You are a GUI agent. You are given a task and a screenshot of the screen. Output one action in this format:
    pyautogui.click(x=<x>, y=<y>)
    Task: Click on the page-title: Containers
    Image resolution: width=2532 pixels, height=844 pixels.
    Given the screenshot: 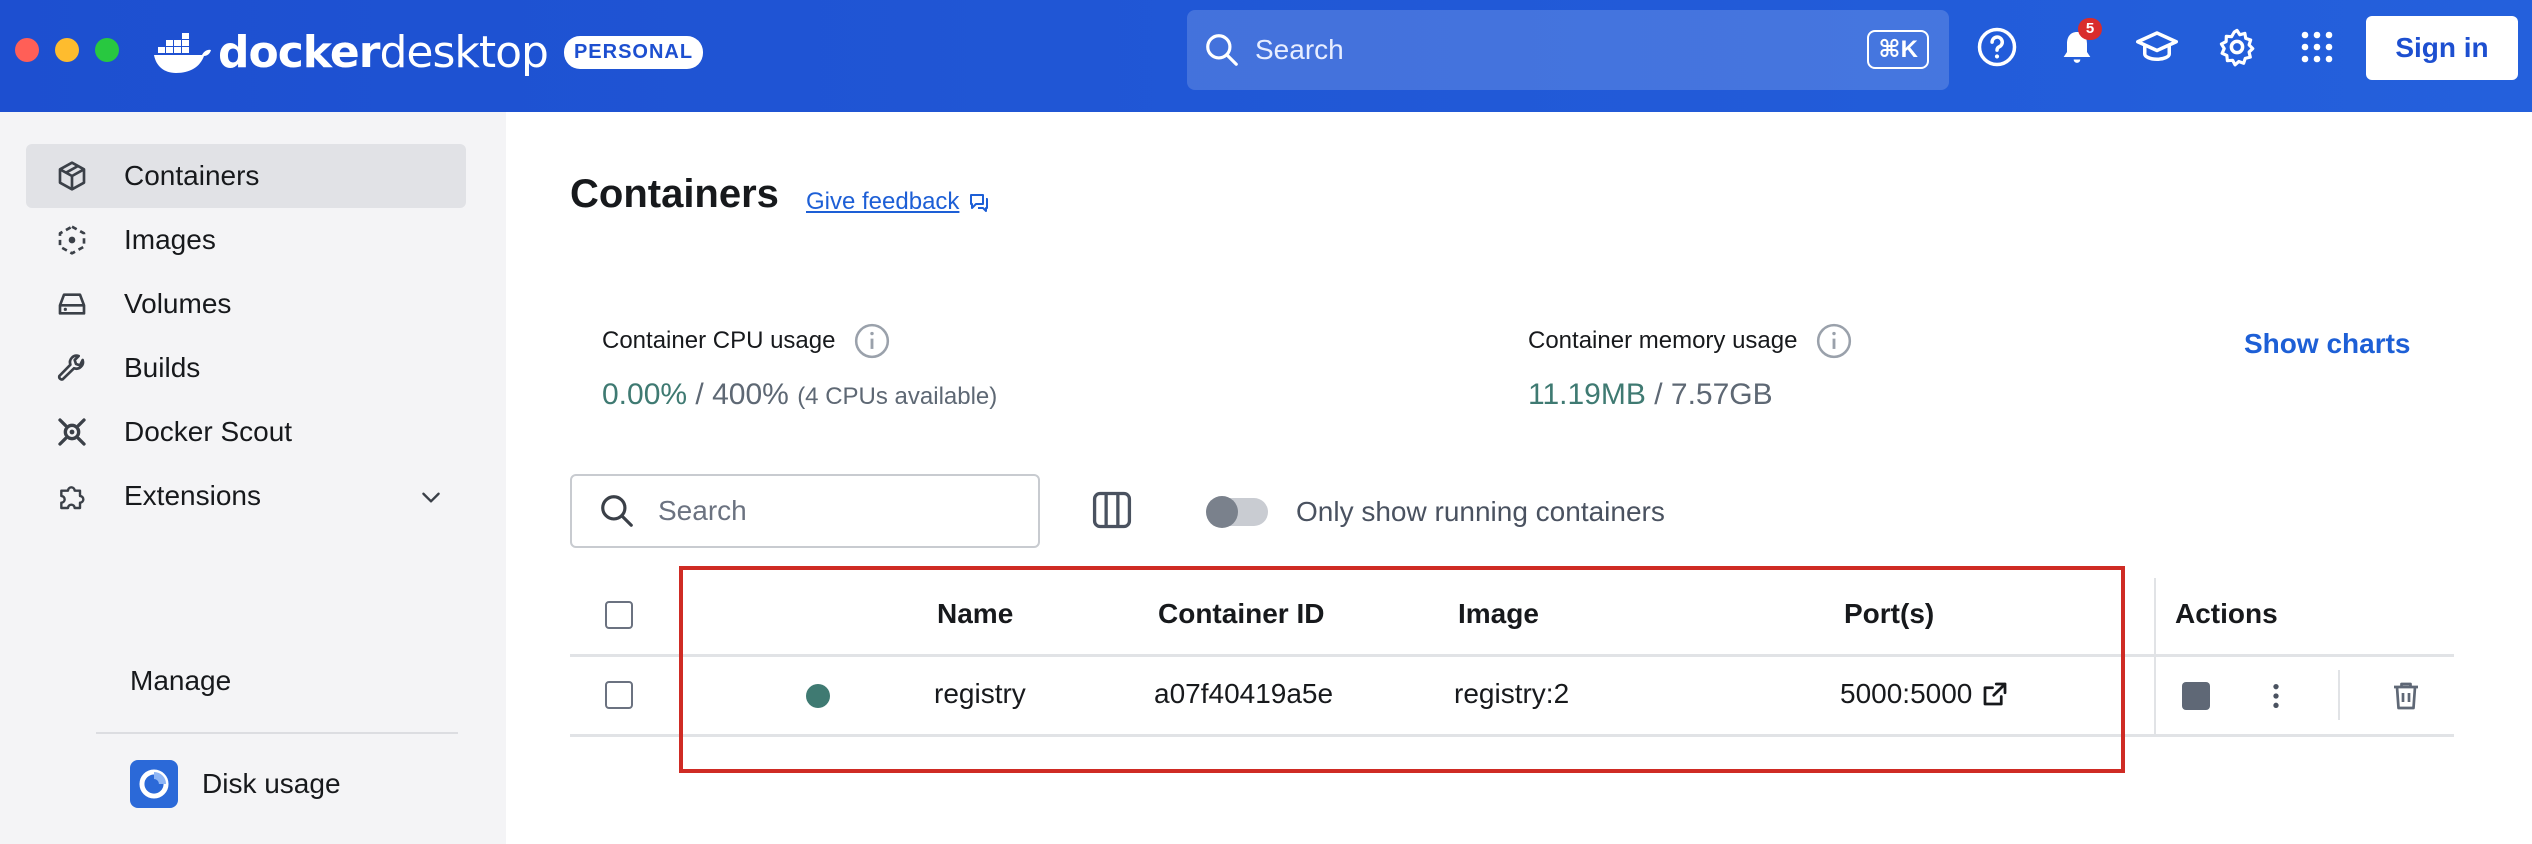 What is the action you would take?
    pyautogui.click(x=674, y=194)
    